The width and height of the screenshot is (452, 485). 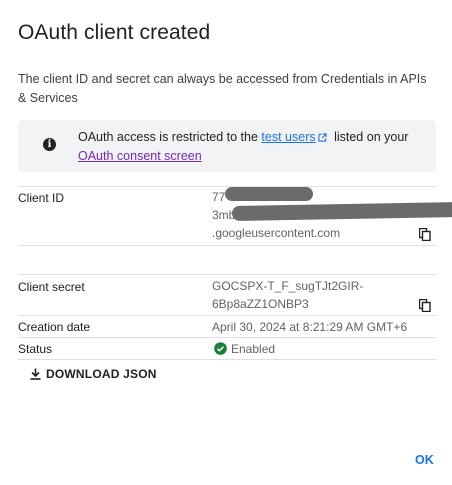 I want to click on status-text: Enabled, so click(x=253, y=349).